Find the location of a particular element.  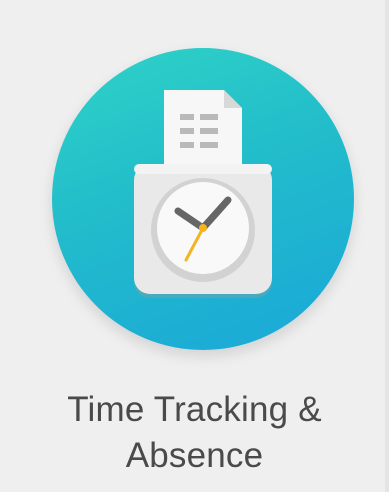

tile-label-line-2: Absence is located at coordinates (194, 455).